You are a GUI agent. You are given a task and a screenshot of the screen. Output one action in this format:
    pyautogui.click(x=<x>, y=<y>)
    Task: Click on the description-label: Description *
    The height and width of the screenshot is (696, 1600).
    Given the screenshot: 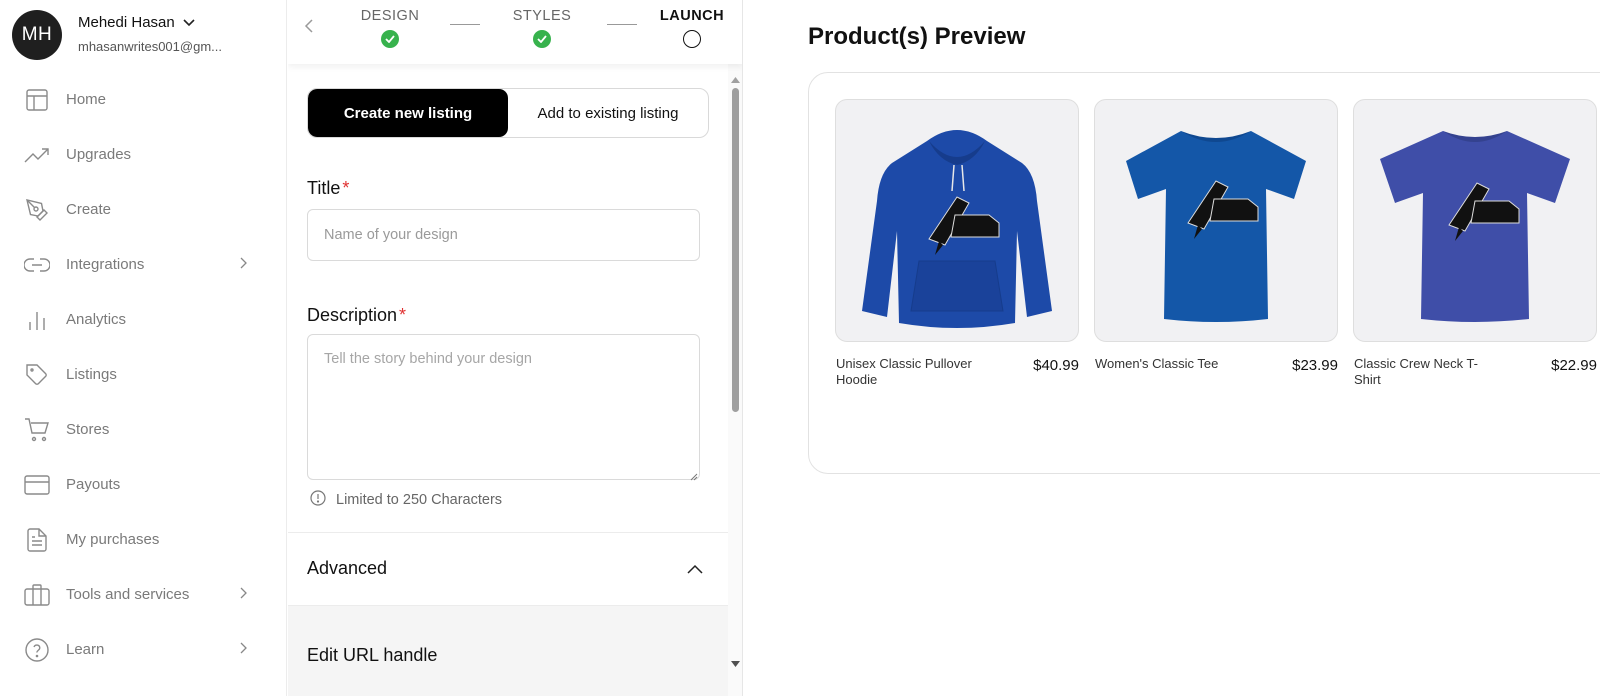 What is the action you would take?
    pyautogui.click(x=356, y=315)
    